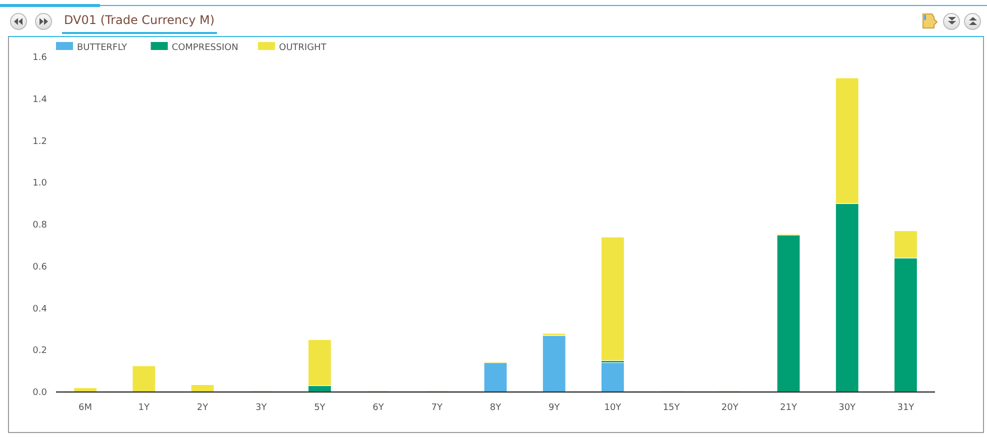 The image size is (987, 437). Describe the element at coordinates (39, 58) in the screenshot. I see `y-tick-label: 1.6` at that location.